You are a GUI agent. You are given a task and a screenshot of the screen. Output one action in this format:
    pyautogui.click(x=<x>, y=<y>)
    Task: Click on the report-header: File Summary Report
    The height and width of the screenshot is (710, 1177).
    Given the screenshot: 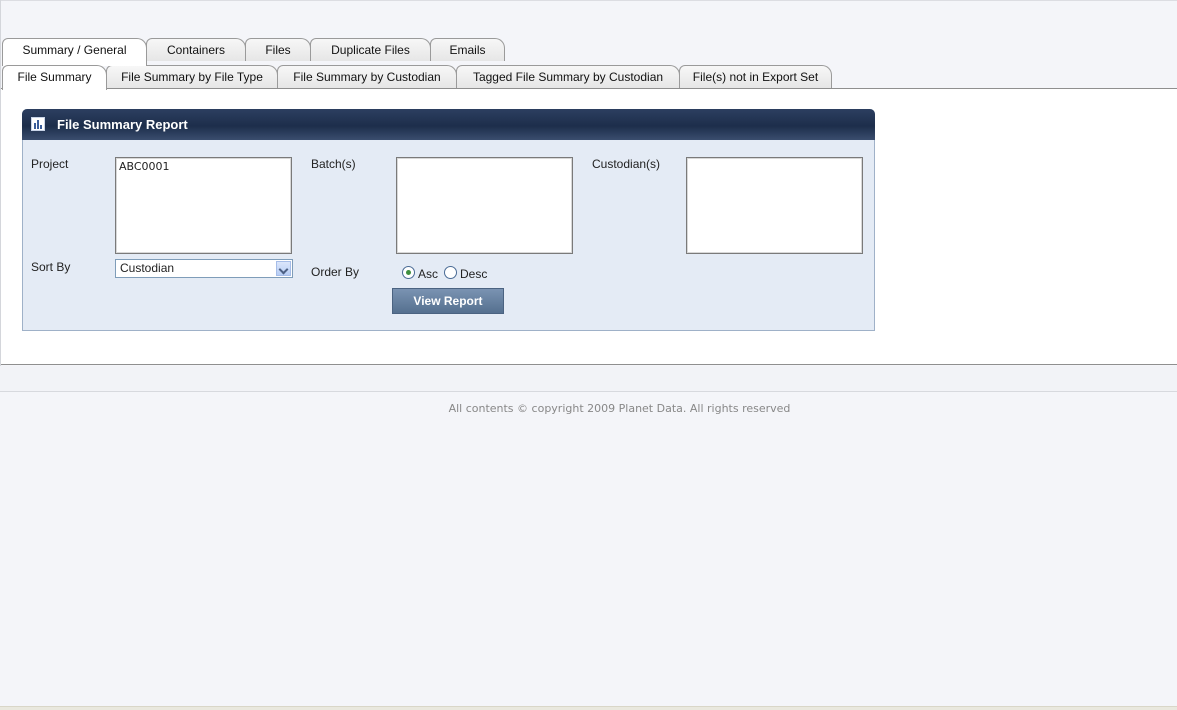 What is the action you would take?
    pyautogui.click(x=448, y=124)
    